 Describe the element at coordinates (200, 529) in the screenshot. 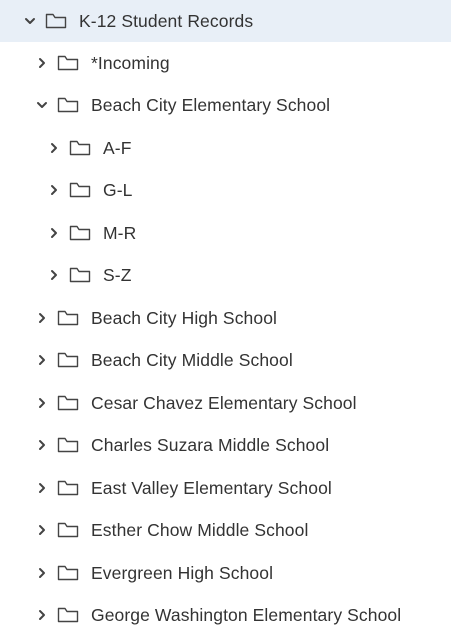

I see `tree-node-label: Esther Chow Middle School` at that location.